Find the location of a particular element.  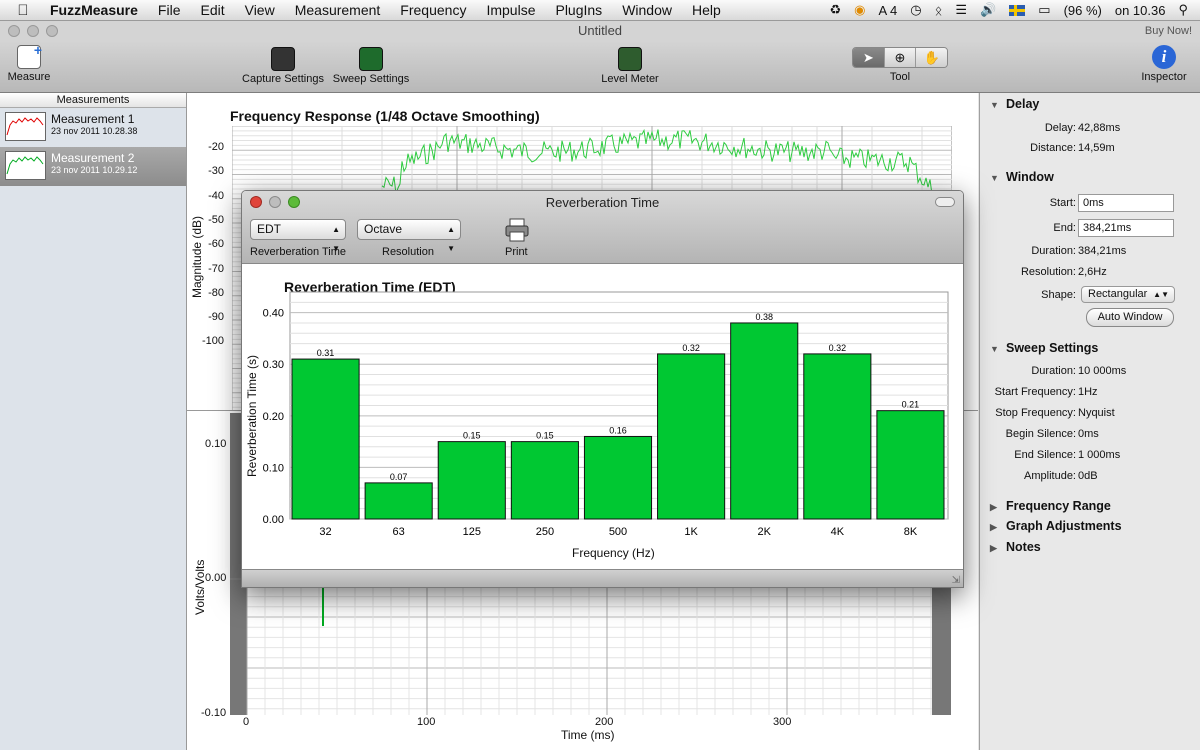

window-start-field: 0ms is located at coordinates (1126, 203).